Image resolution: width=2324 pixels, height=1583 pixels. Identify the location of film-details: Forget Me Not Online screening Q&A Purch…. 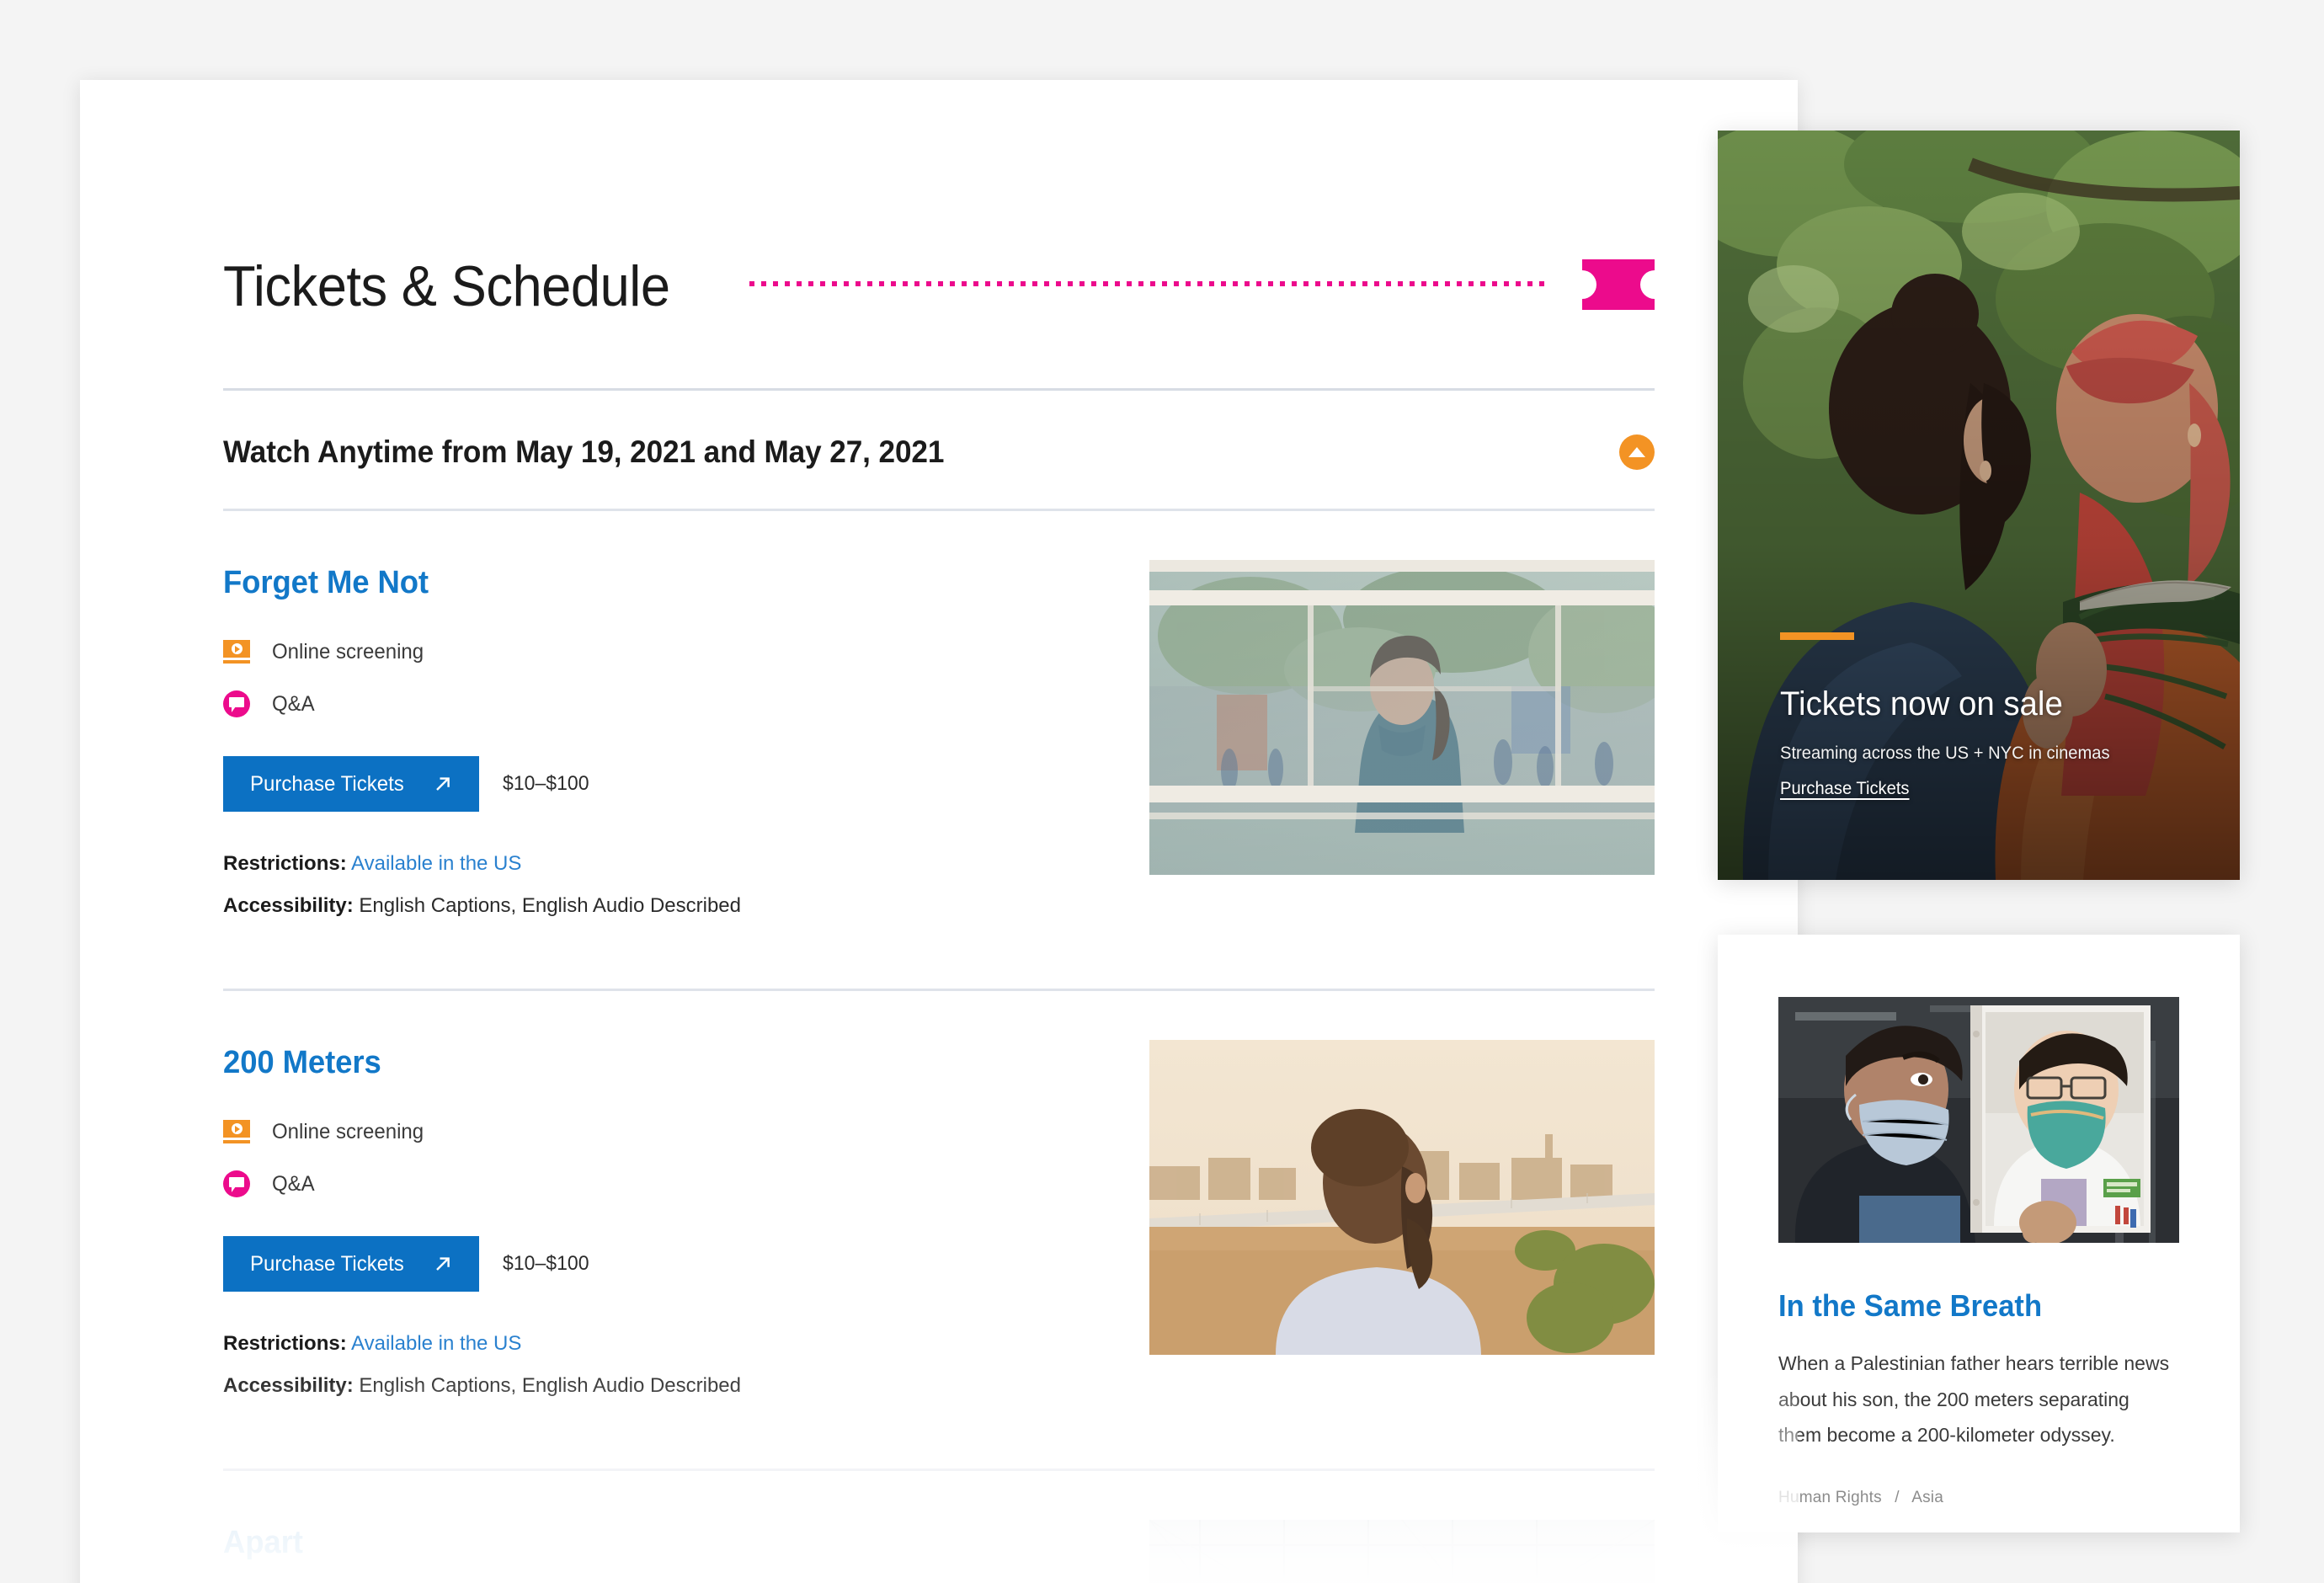
(669, 748).